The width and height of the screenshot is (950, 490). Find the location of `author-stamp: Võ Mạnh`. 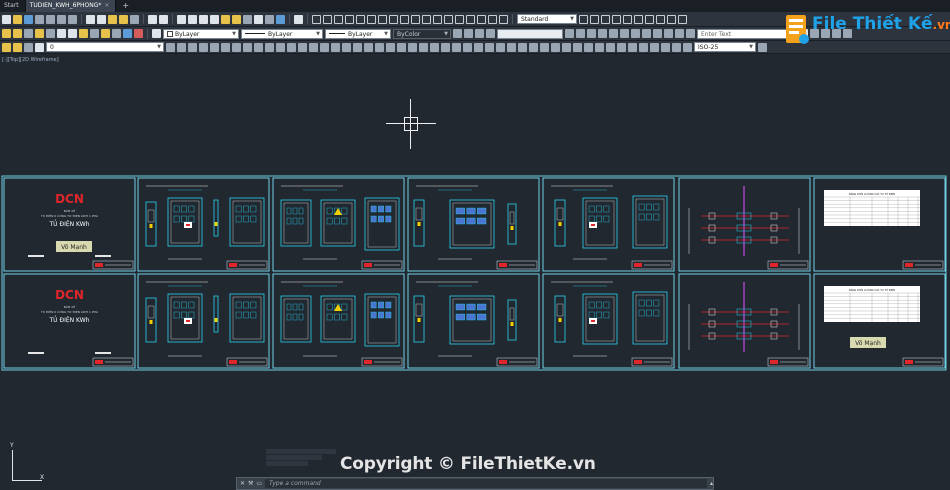

author-stamp: Võ Mạnh is located at coordinates (74, 247).